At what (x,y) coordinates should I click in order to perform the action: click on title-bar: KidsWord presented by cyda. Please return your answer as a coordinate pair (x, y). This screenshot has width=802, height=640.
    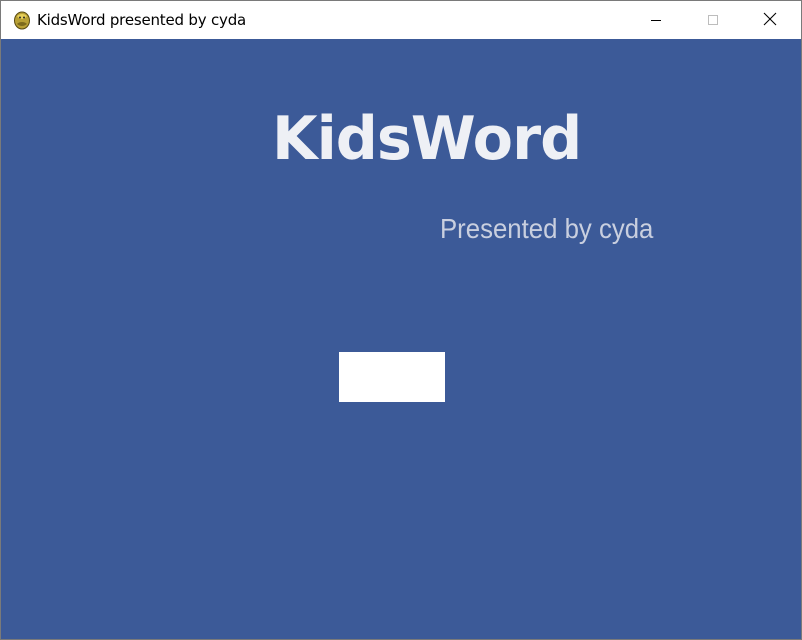
    Looking at the image, I should click on (401, 20).